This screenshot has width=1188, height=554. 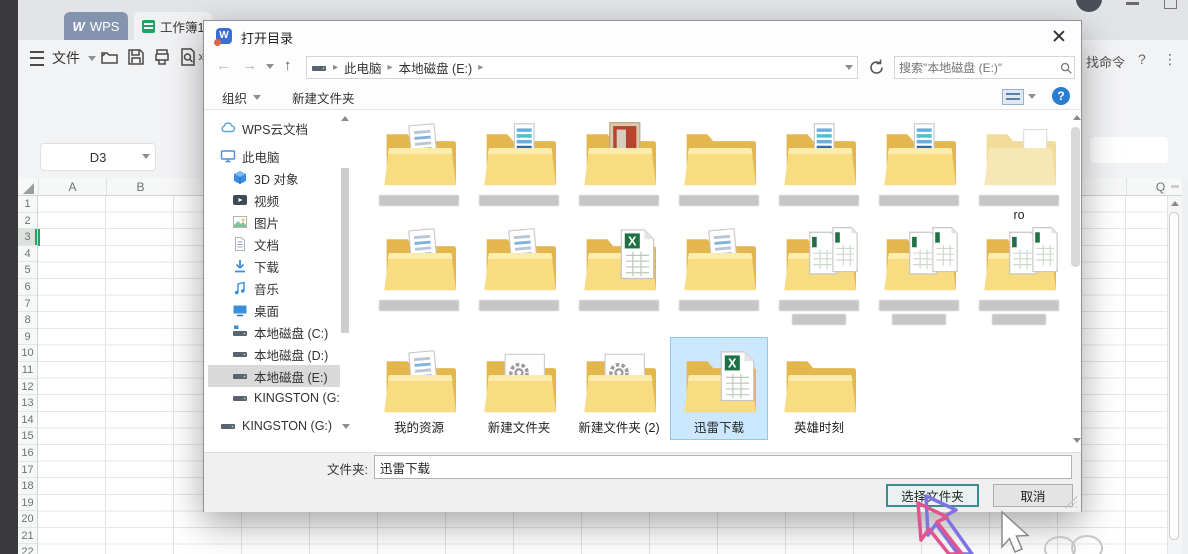 I want to click on file-item: 英雄时刻, so click(x=819, y=388).